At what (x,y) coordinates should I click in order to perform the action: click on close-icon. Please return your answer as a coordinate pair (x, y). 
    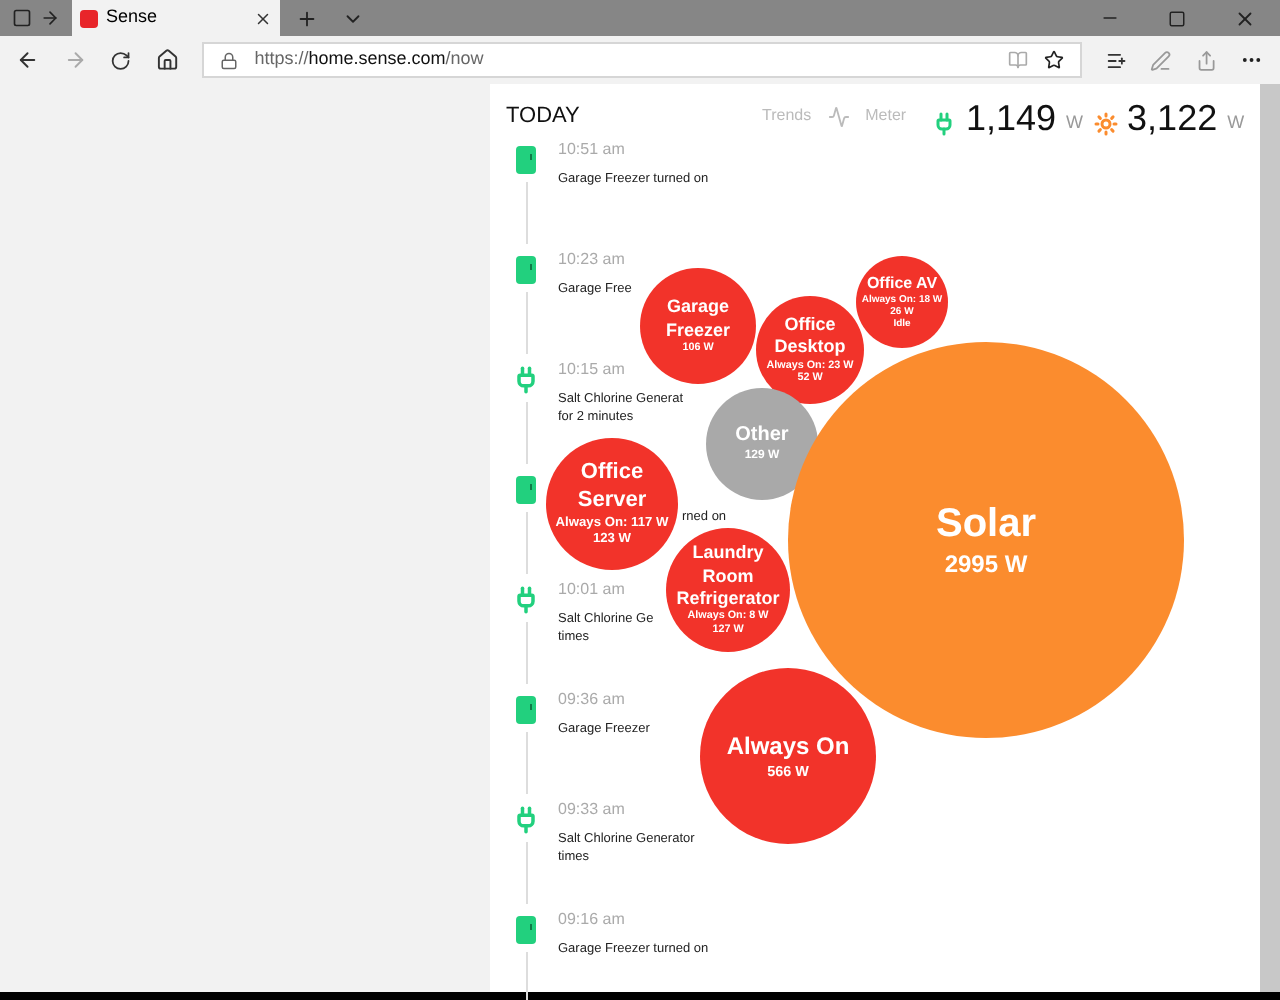
    Looking at the image, I should click on (263, 18).